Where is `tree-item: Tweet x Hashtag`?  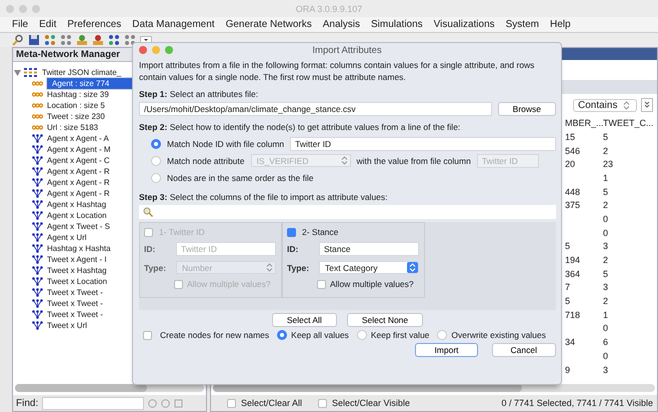
tree-item: Tweet x Hashtag is located at coordinates (77, 270).